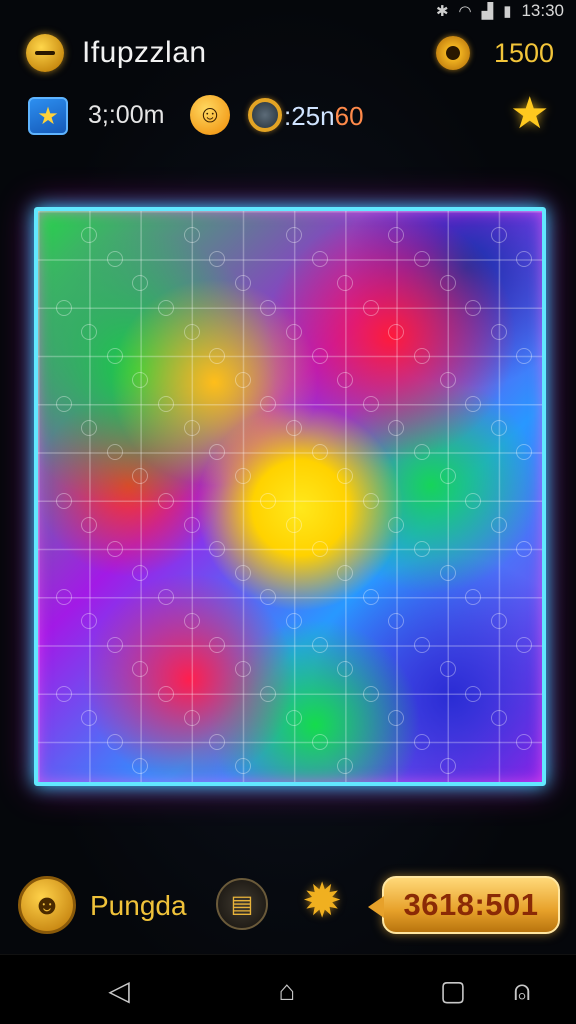  I want to click on status-bar: ✱ ◠ ▟ ▮ 13:30, so click(288, 11).